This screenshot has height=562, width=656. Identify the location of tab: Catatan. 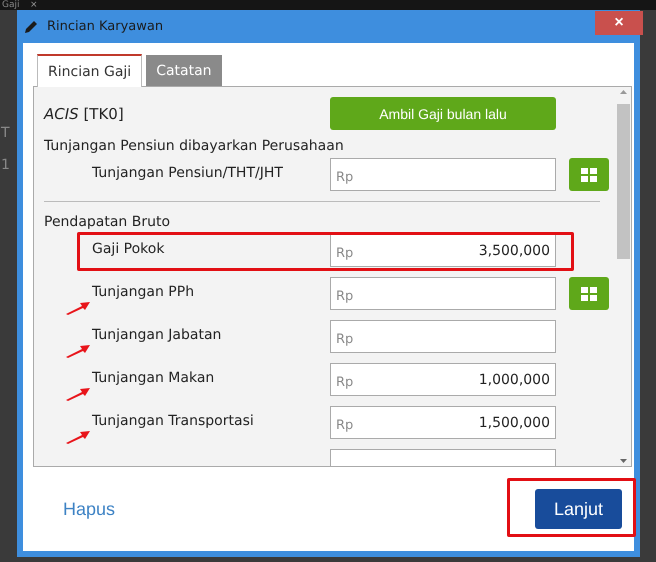
(184, 70).